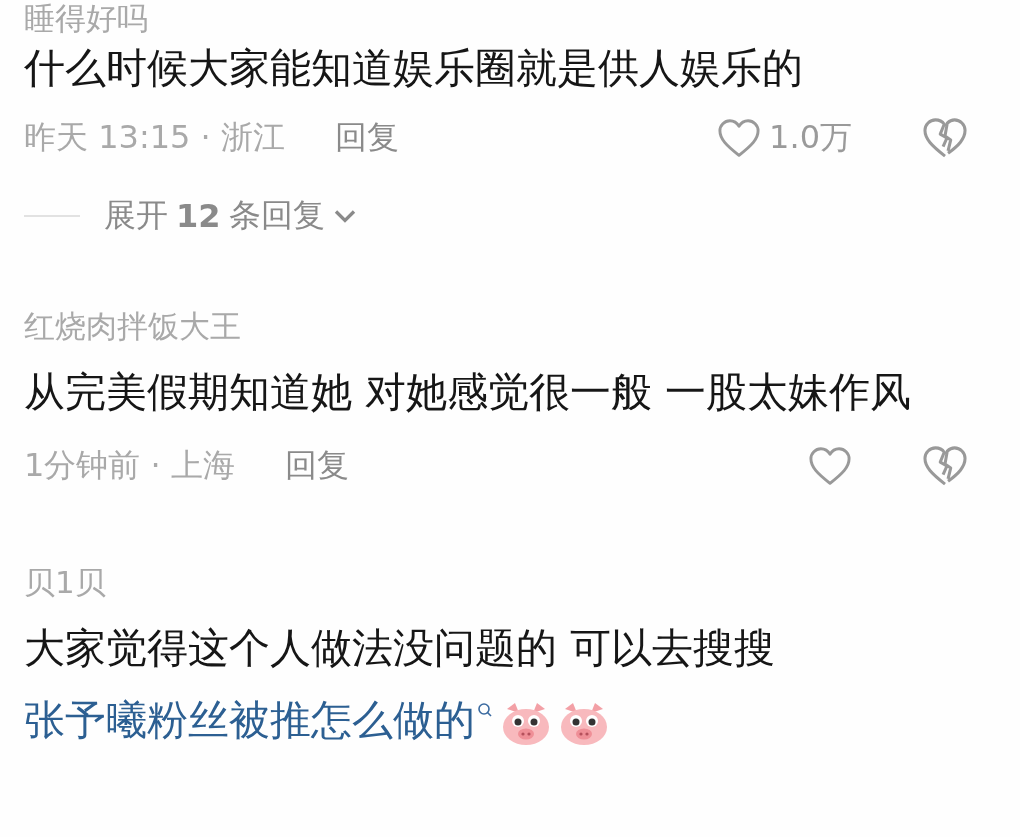  I want to click on time-location: 昨天 13:15 · 浙江, so click(154, 137).